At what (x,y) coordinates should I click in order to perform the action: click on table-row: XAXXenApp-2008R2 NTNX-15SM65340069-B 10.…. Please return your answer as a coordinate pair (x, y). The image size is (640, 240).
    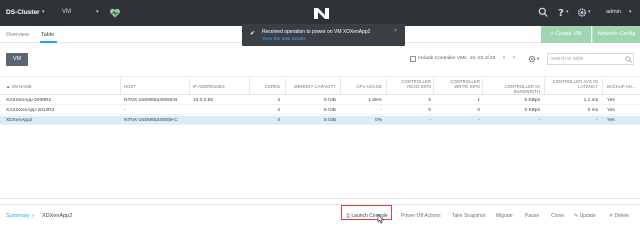
    Looking at the image, I should click on (320, 100).